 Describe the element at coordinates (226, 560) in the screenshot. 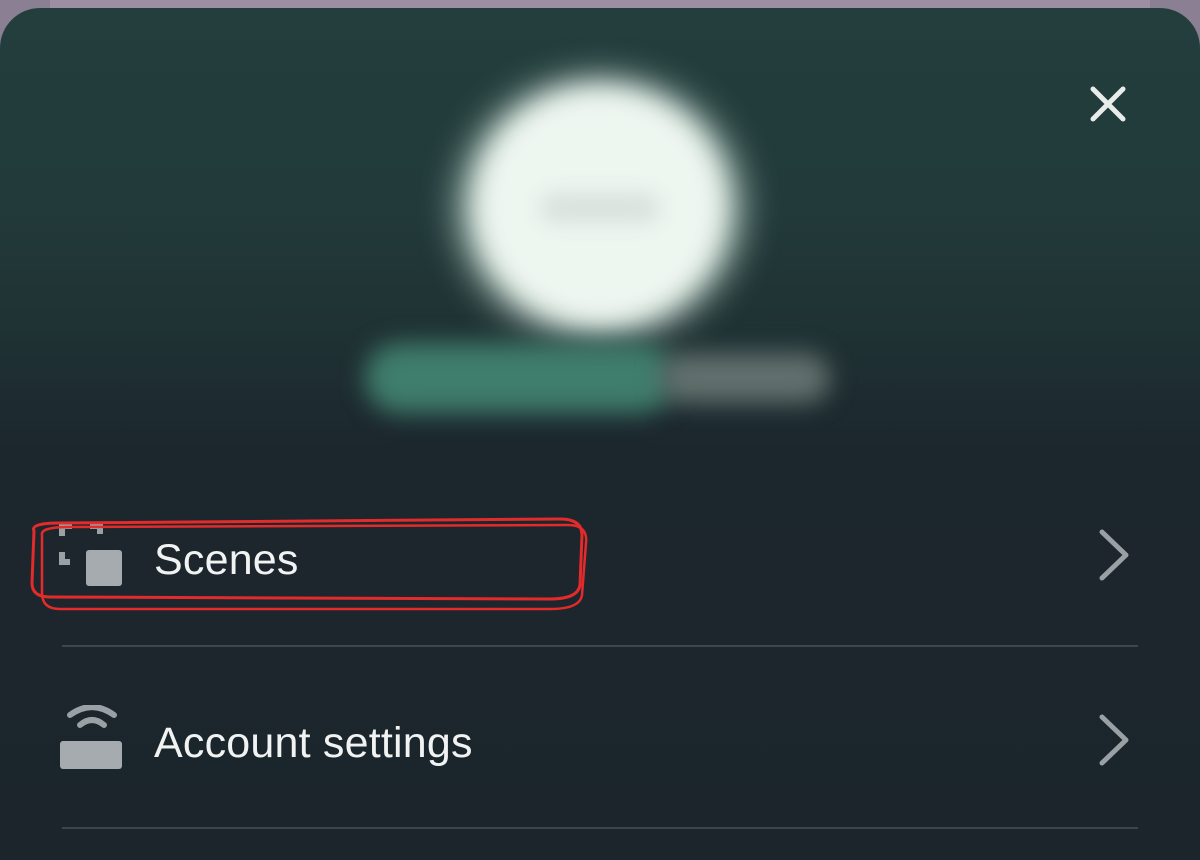

I see `menu-item-label: Scenes` at that location.